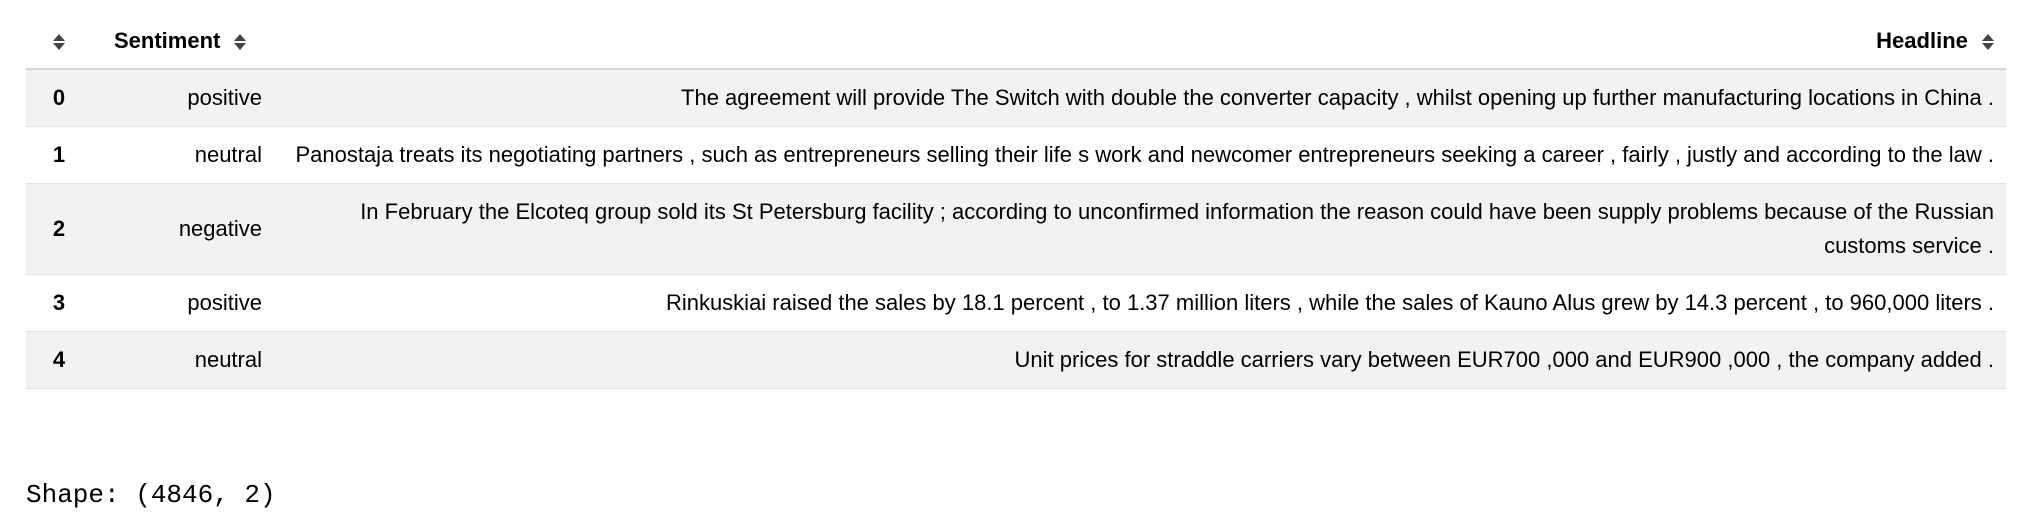  What do you see at coordinates (59, 303) in the screenshot?
I see `row-index: 3` at bounding box center [59, 303].